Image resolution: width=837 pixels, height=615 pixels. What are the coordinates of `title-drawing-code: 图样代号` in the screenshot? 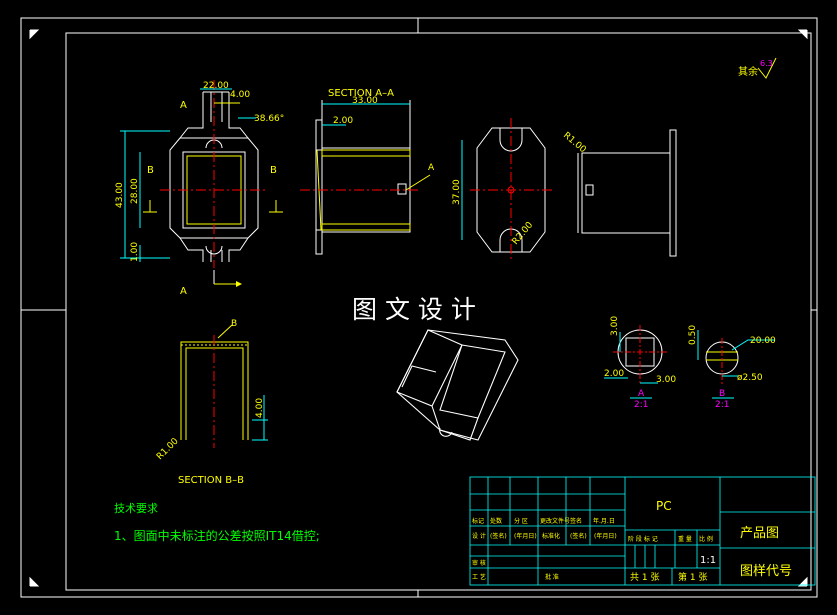 It's located at (766, 571).